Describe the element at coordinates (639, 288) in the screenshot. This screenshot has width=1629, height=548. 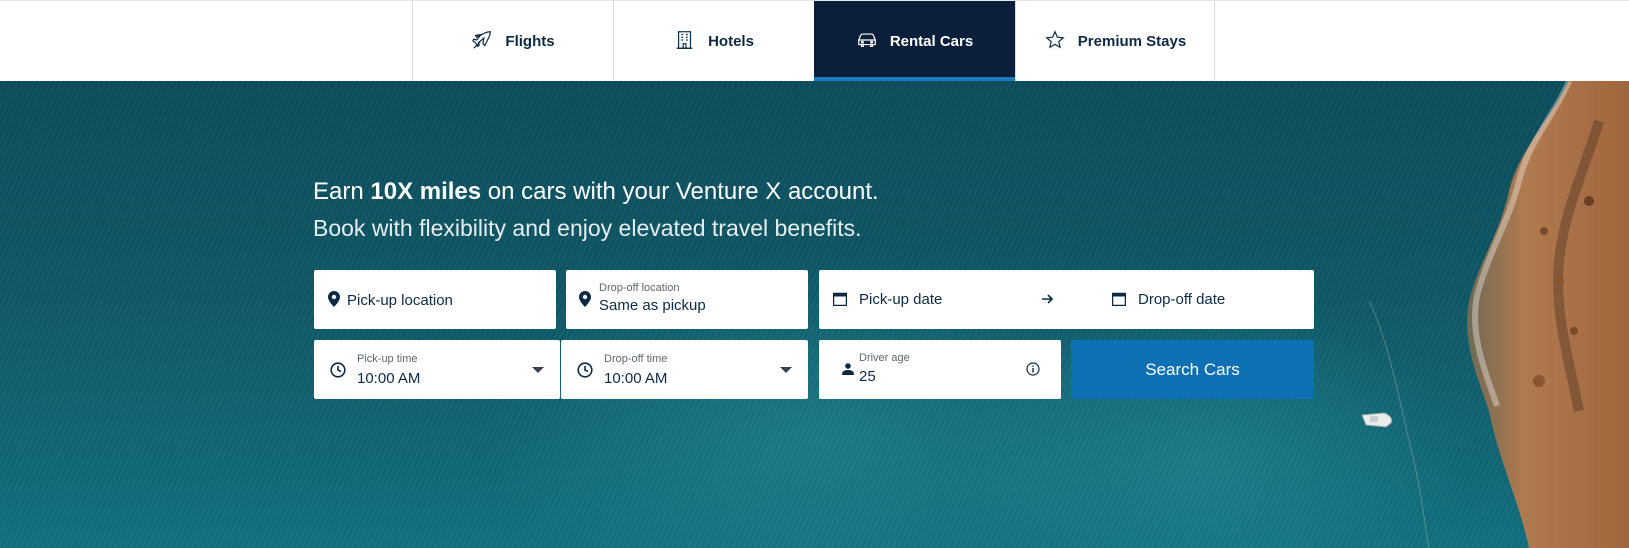
I see `dropoff-location-label: Drop-off location` at that location.